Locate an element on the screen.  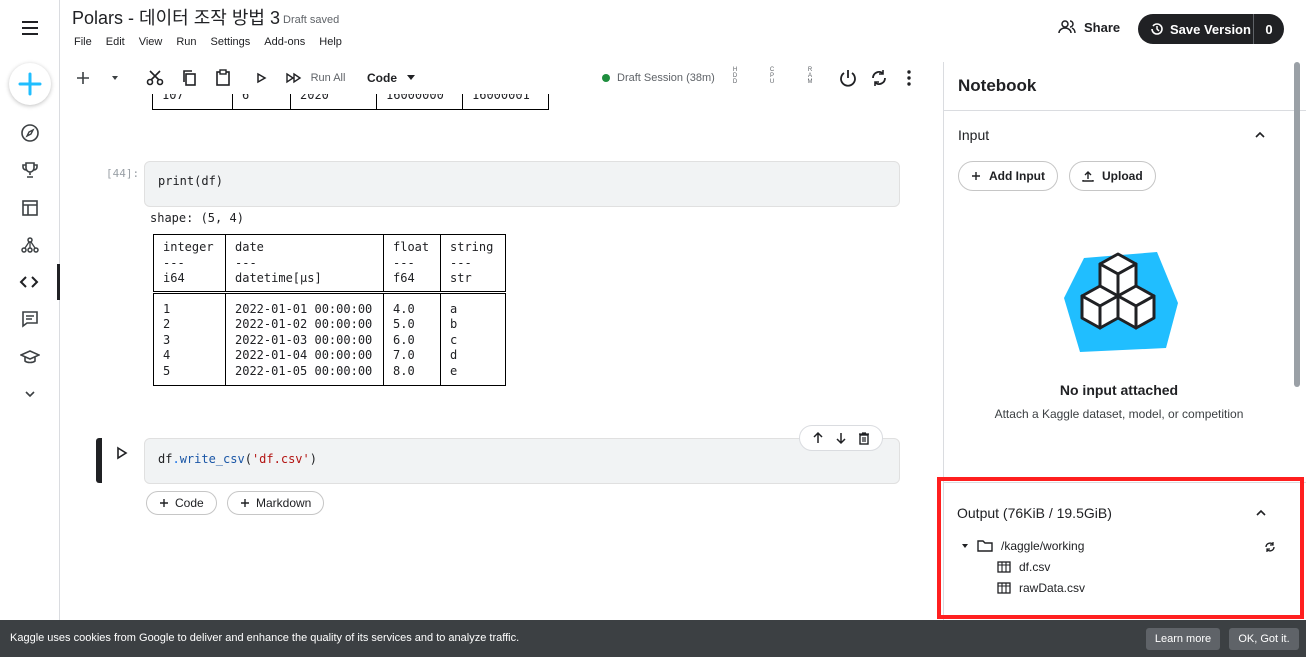
column-values: 4.0 5.0 6.0 7.0 8.0 is located at coordinates (412, 339).